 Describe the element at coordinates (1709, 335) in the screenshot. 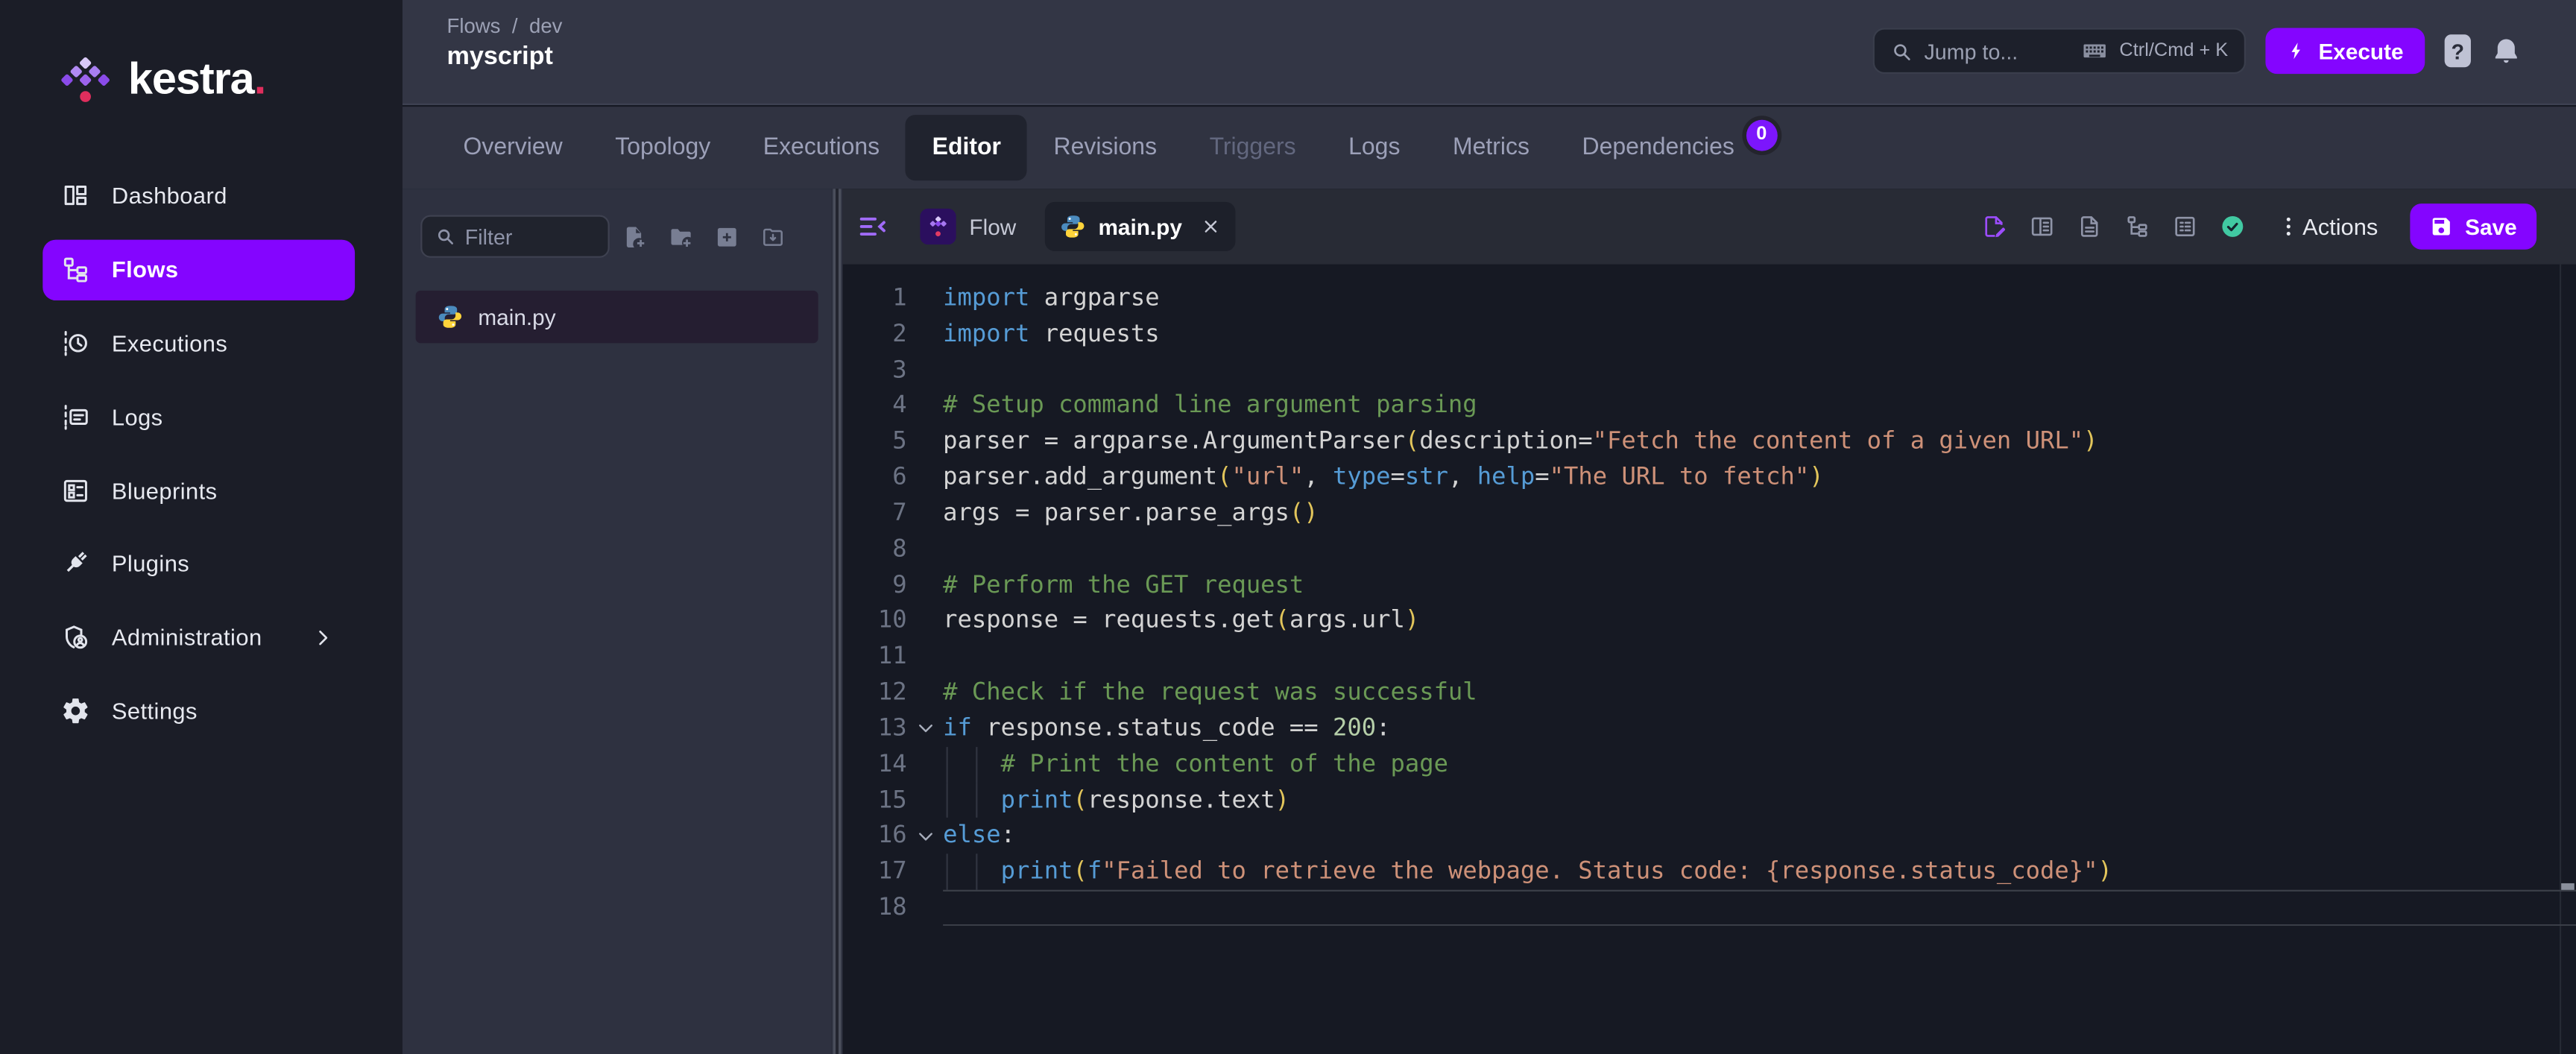

I see `code-line: 2 import requests` at that location.